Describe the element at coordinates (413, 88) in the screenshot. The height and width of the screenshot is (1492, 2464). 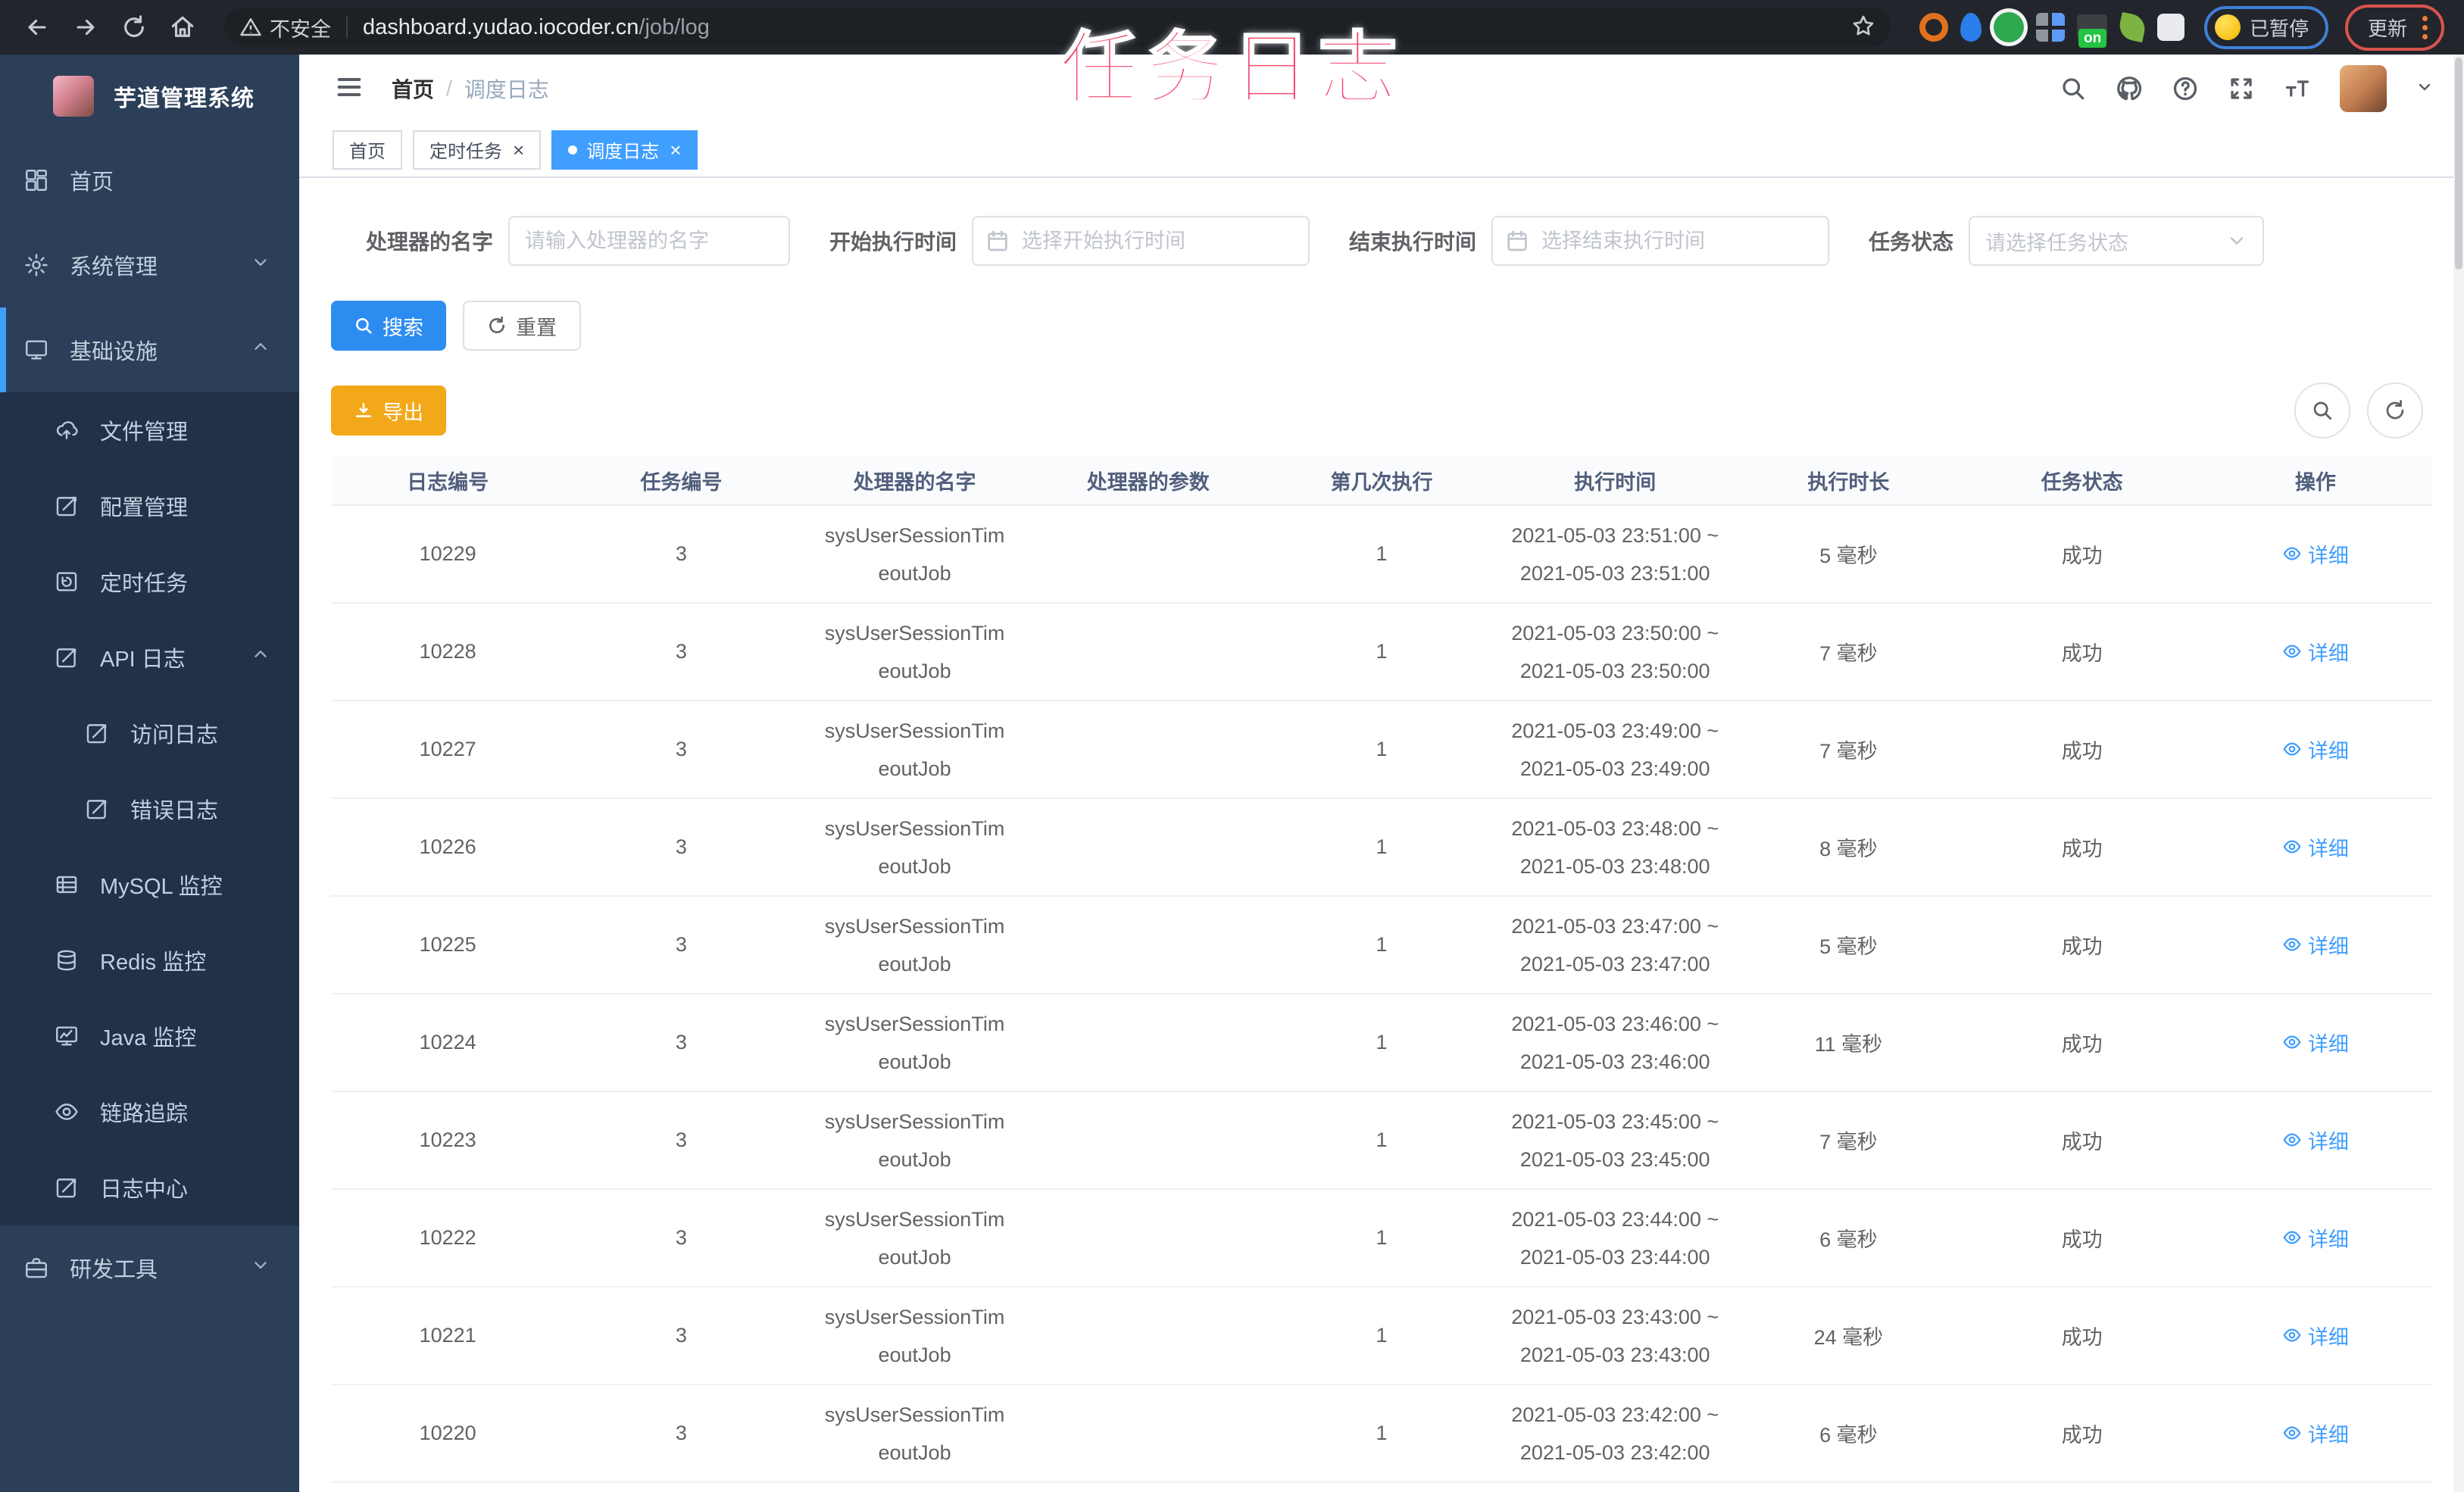
I see `breadcrumb-home: 首页` at that location.